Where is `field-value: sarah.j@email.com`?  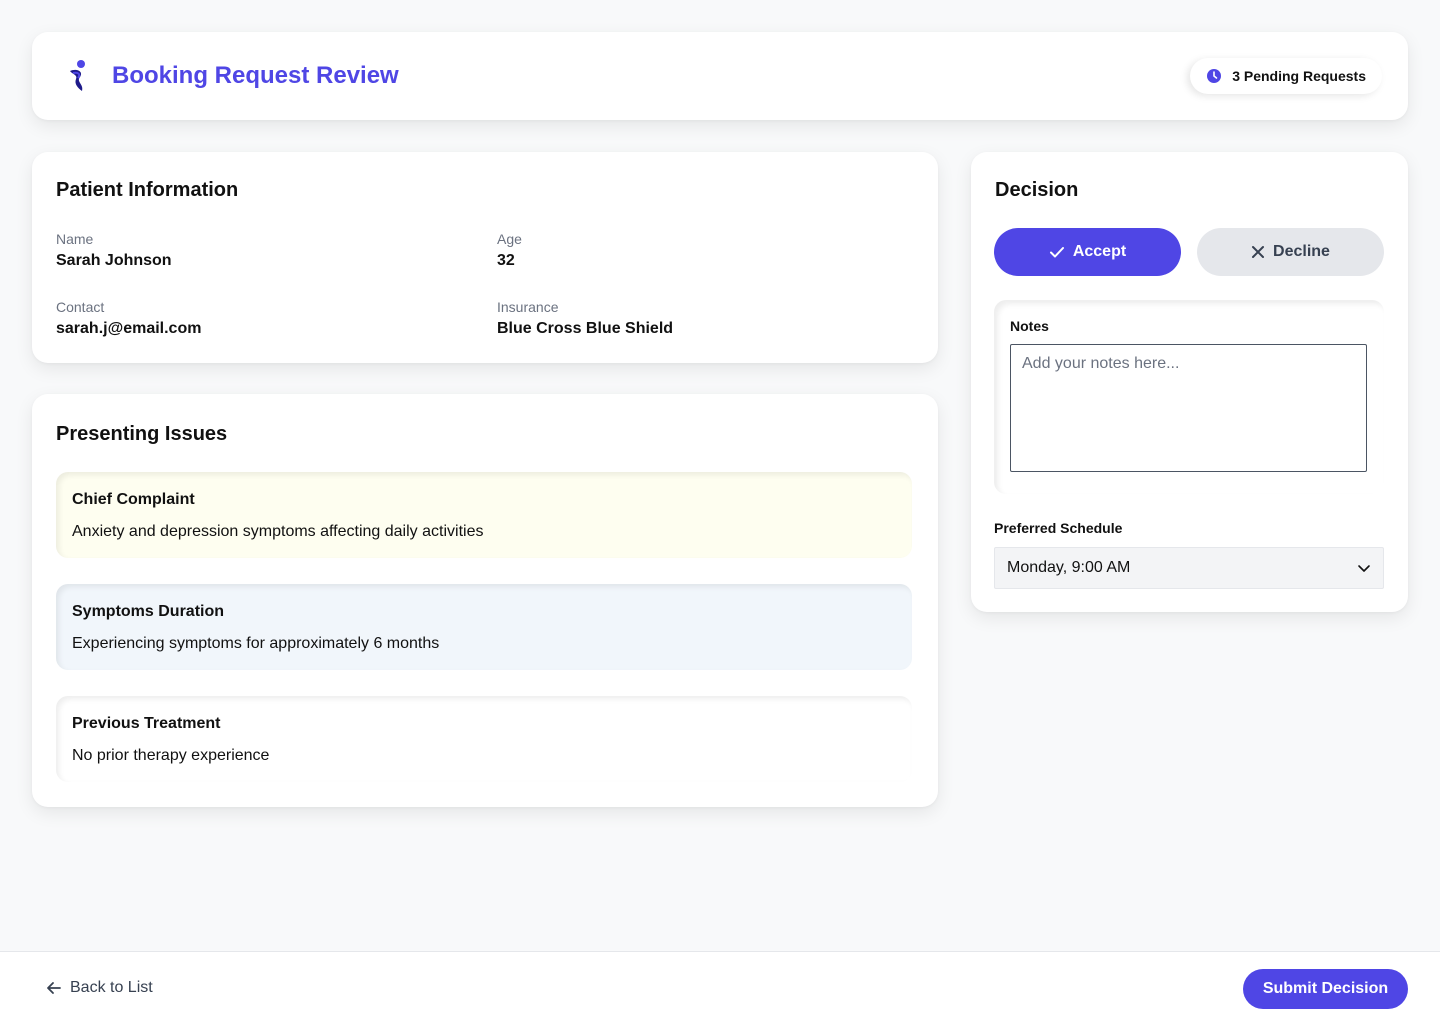
field-value: sarah.j@email.com is located at coordinates (129, 328).